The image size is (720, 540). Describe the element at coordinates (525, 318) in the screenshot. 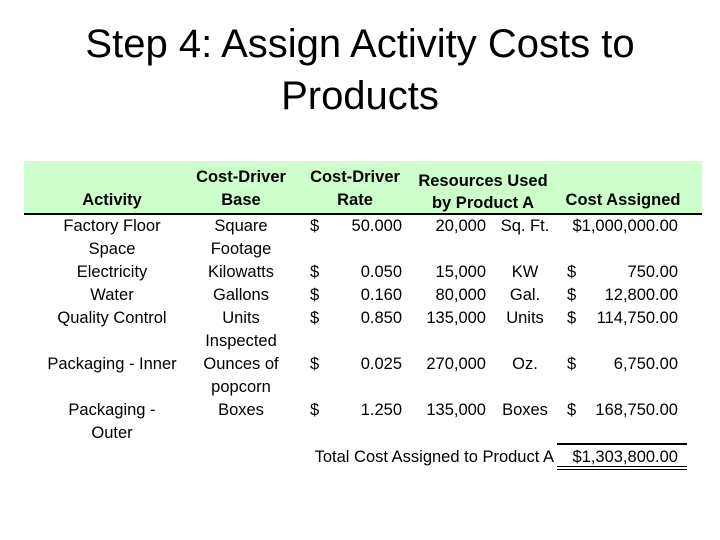

I see `unit-cell: Units` at that location.